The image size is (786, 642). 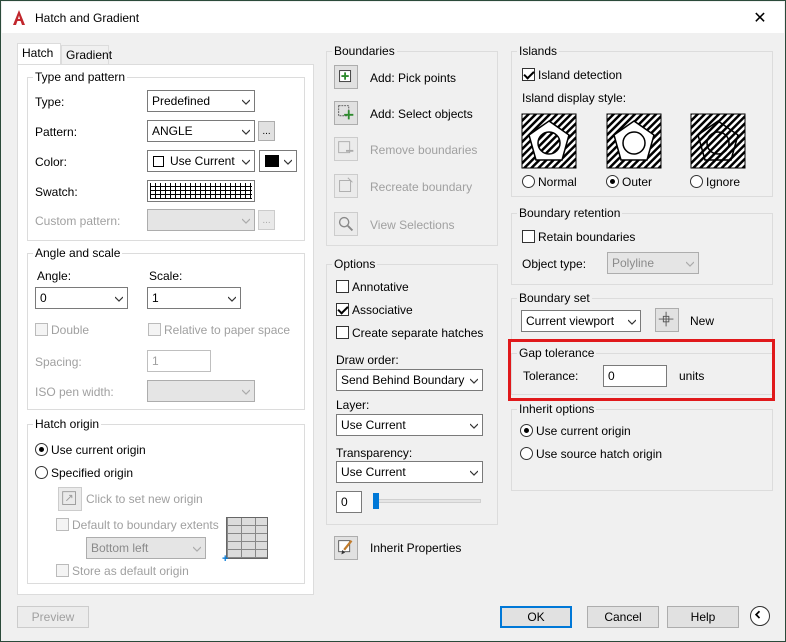 What do you see at coordinates (409, 472) in the screenshot?
I see `transparency-dropdown: Use Current` at bounding box center [409, 472].